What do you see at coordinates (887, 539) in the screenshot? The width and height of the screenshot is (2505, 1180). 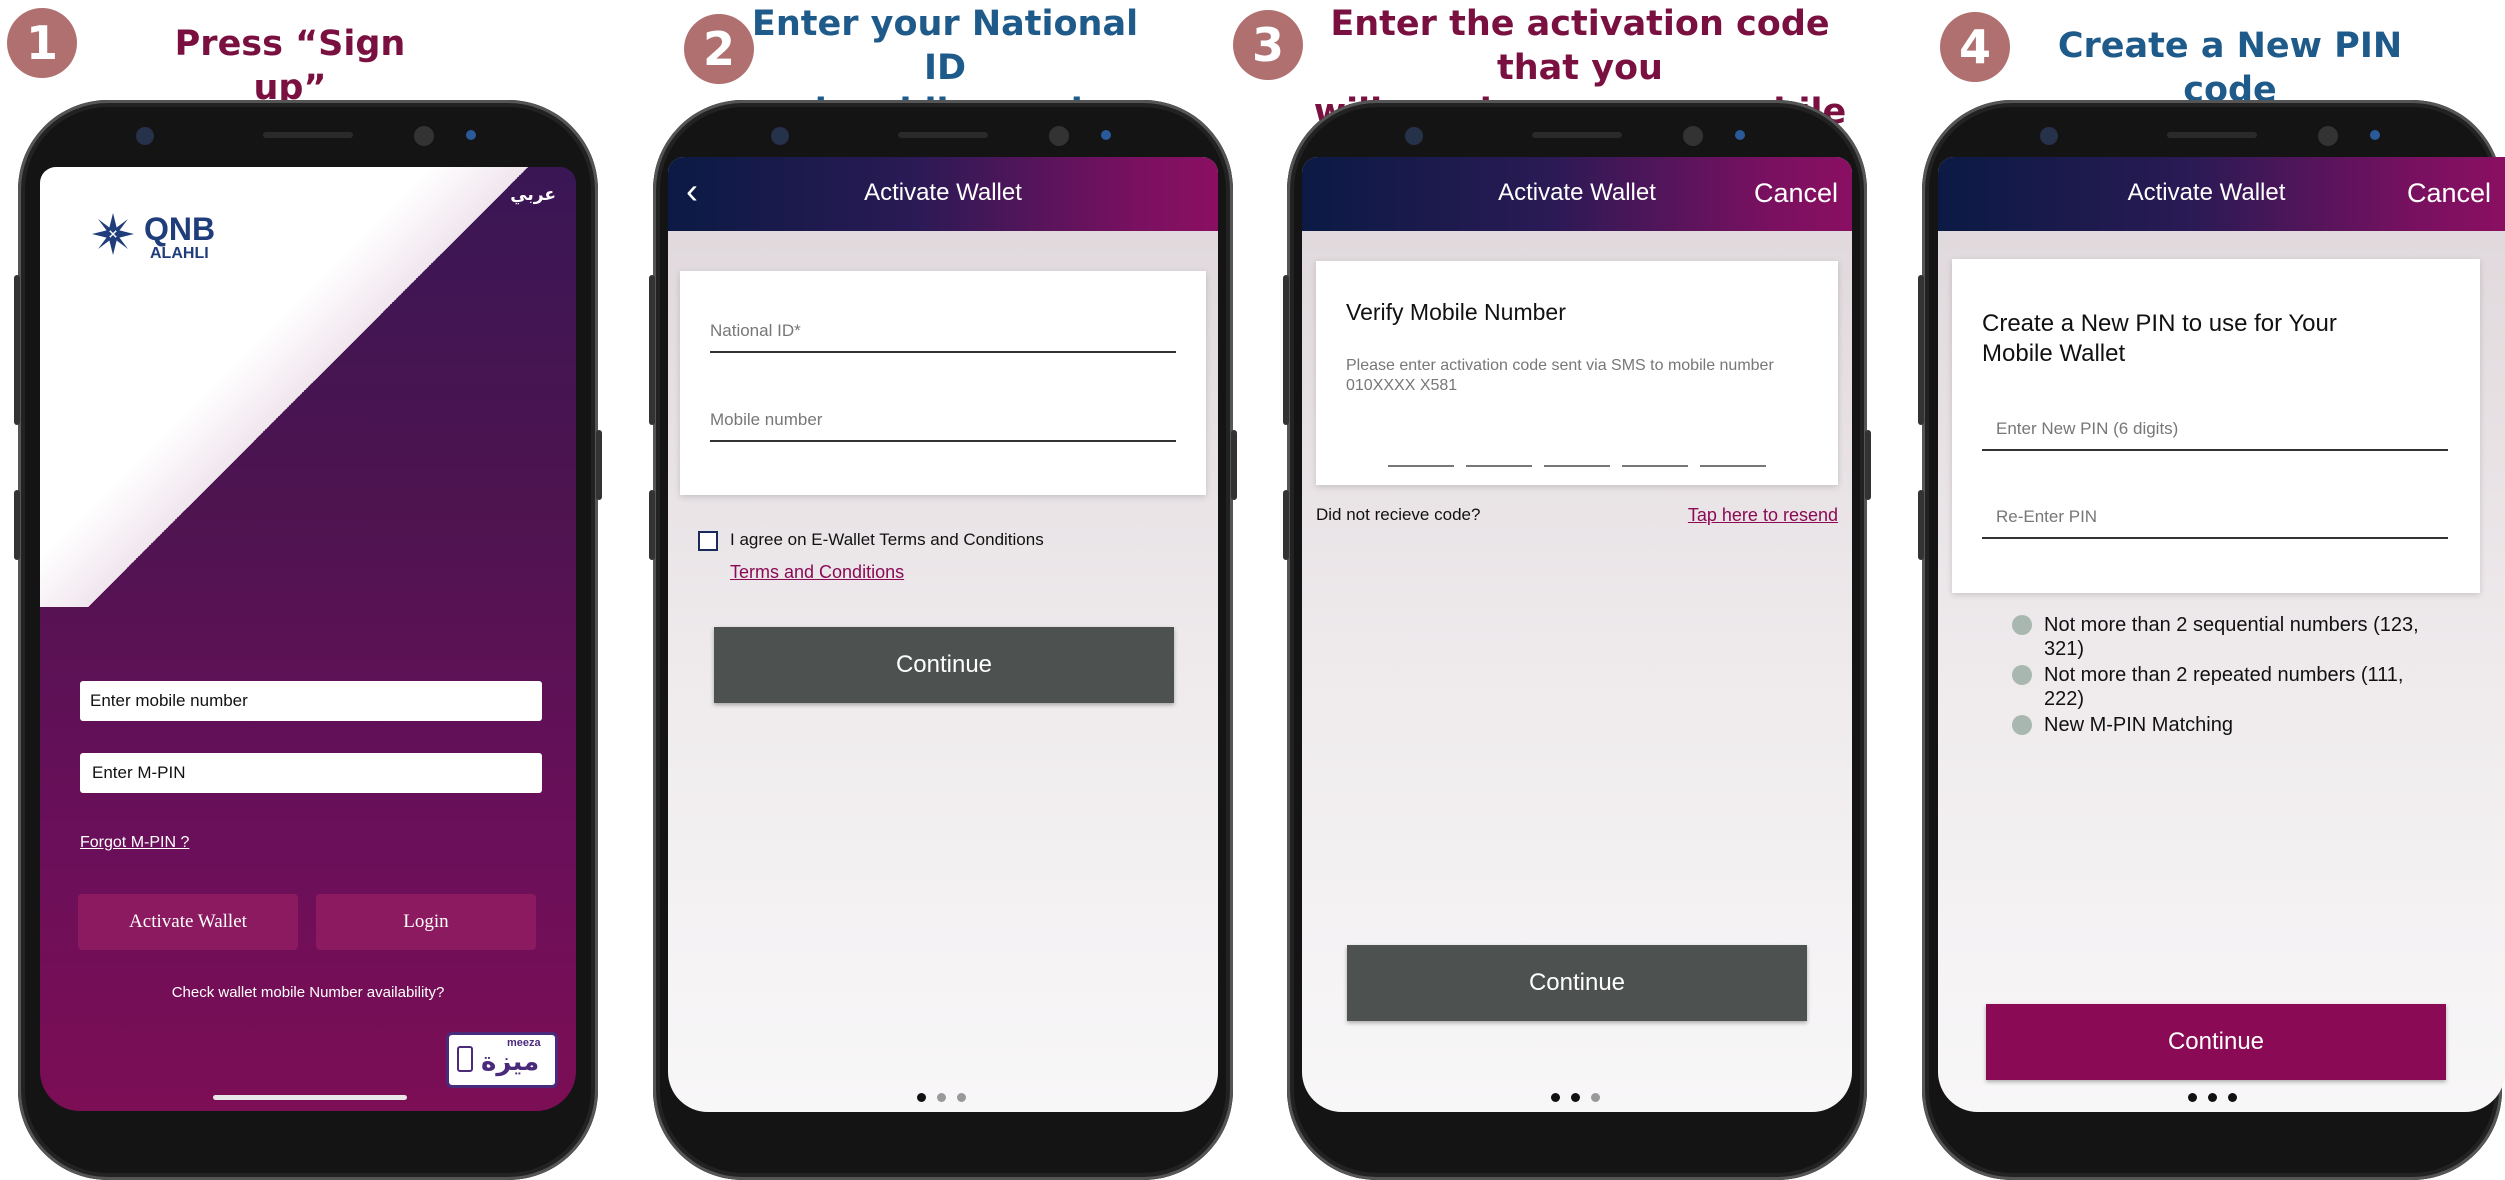 I see `agree-label: I agree on E-Wallet Terms and Conditions` at bounding box center [887, 539].